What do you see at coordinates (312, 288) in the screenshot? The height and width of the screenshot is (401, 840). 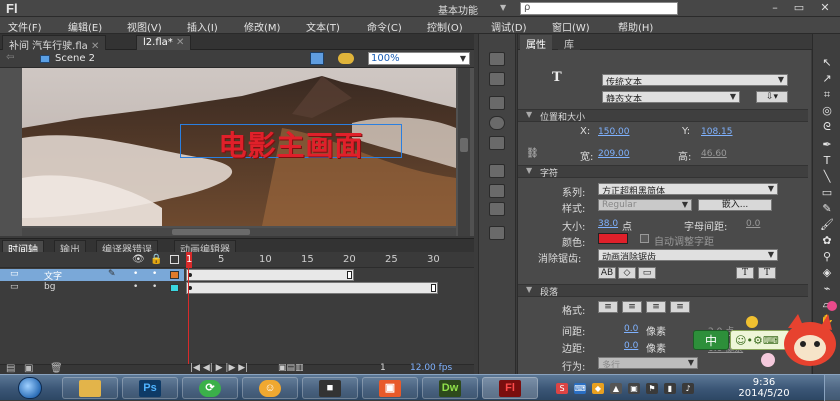 I see `layer-frames-bg` at bounding box center [312, 288].